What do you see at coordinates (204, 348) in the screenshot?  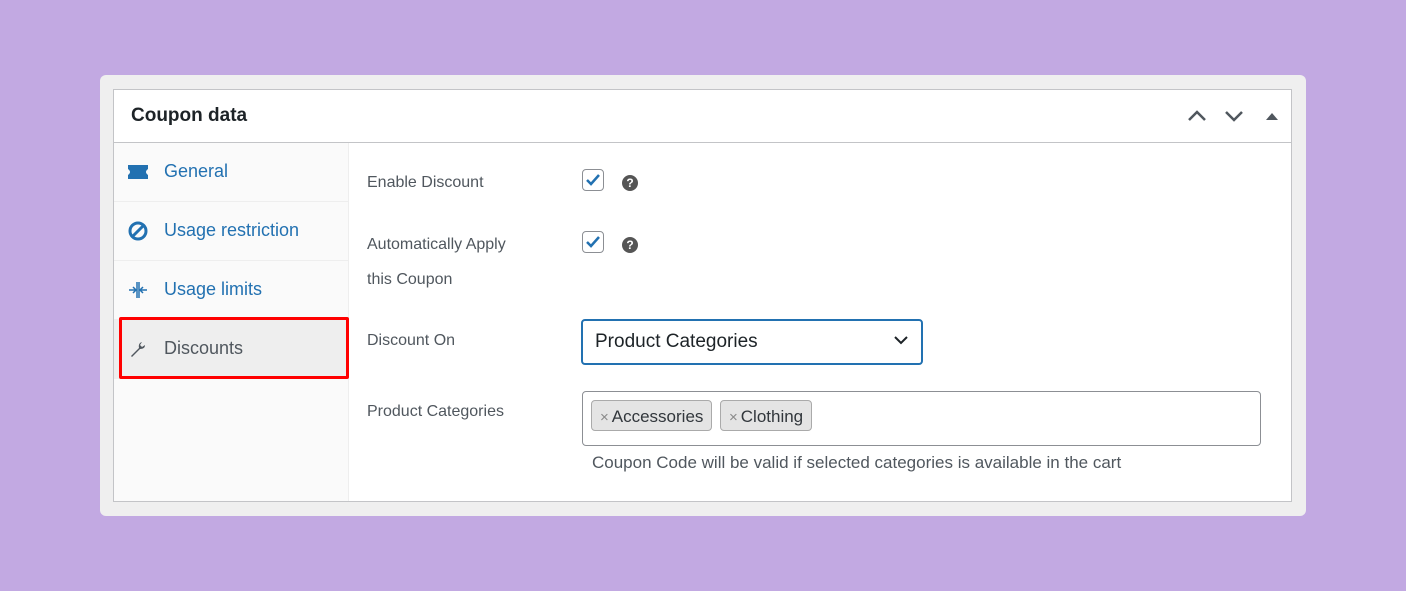 I see `tab-discounts-label: Discounts` at bounding box center [204, 348].